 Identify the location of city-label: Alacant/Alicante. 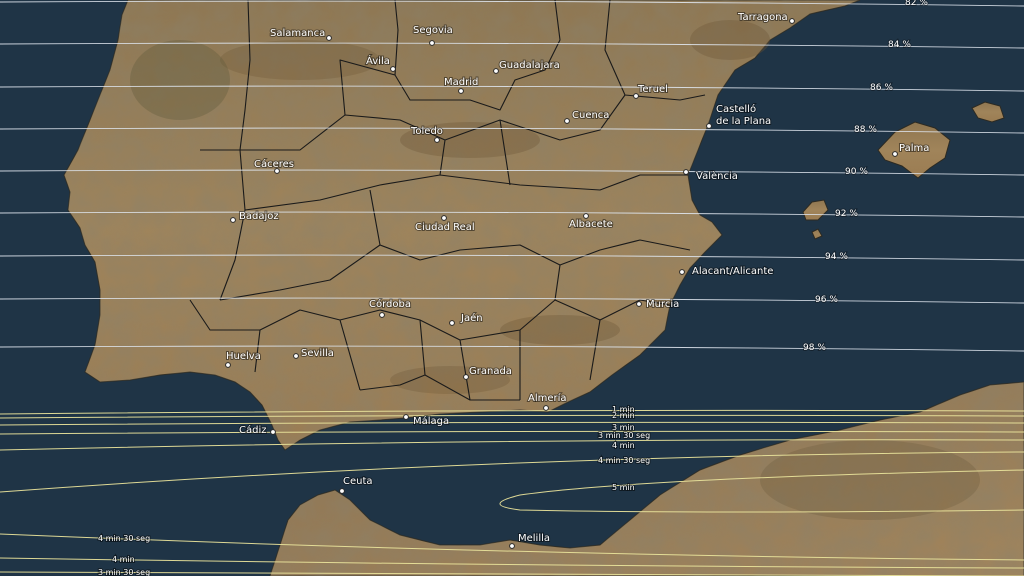
(732, 271).